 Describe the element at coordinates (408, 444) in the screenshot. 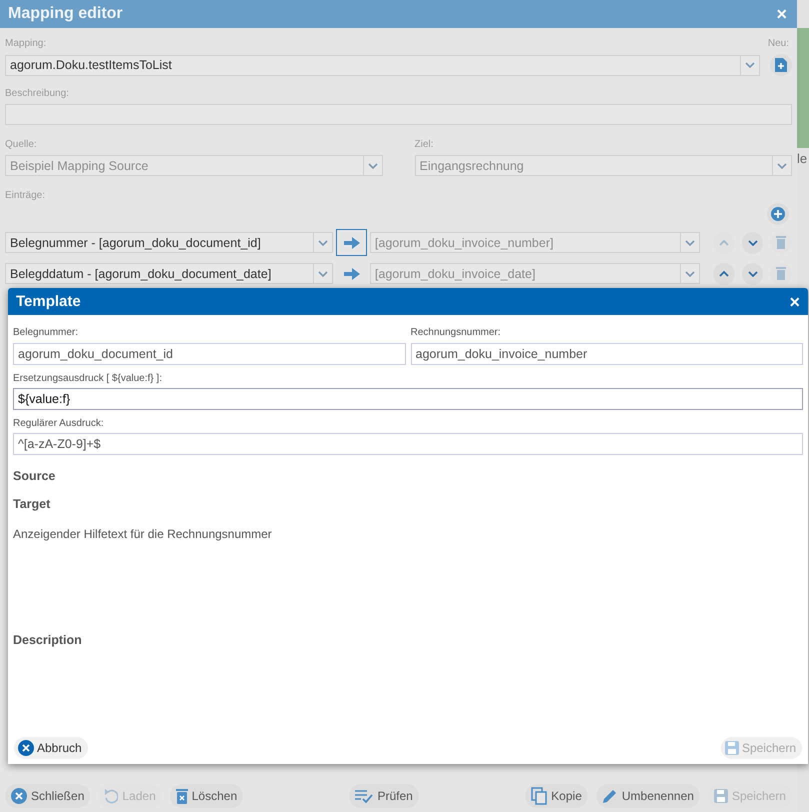

I see `text-field: ^[a-zA-Z0-9]+$` at that location.